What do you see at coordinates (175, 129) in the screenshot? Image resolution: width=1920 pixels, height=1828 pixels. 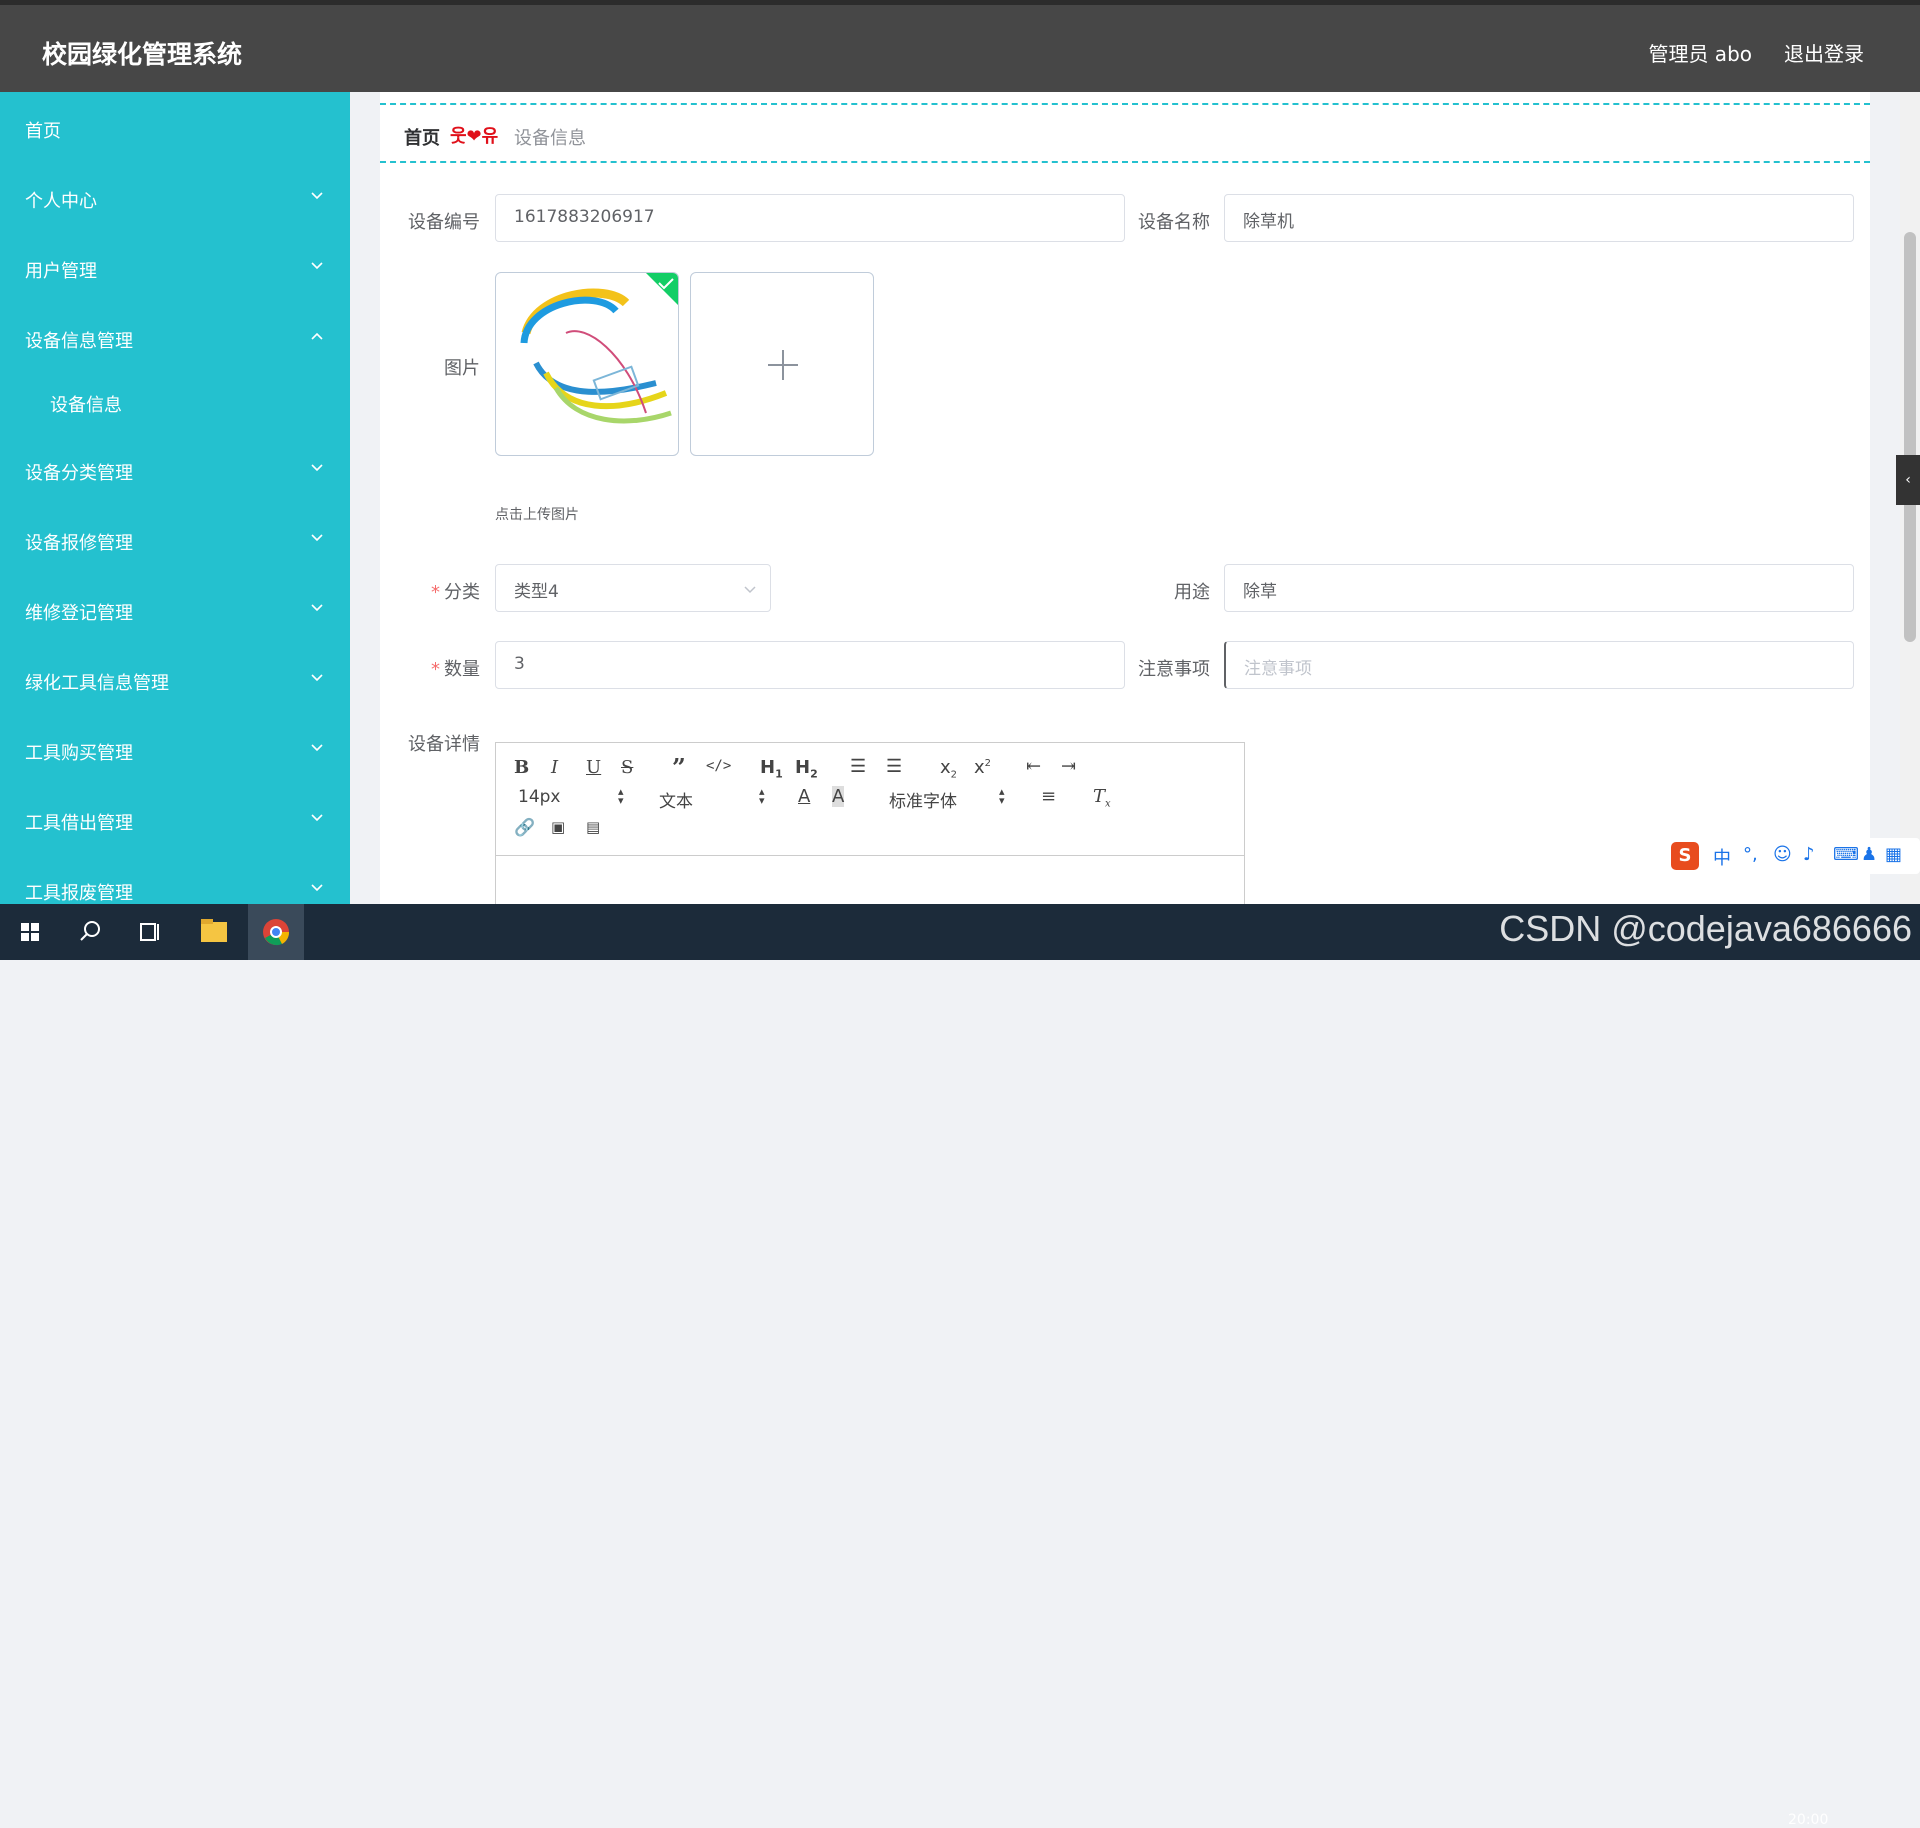 I see `sidebar-item-home: 首页` at bounding box center [175, 129].